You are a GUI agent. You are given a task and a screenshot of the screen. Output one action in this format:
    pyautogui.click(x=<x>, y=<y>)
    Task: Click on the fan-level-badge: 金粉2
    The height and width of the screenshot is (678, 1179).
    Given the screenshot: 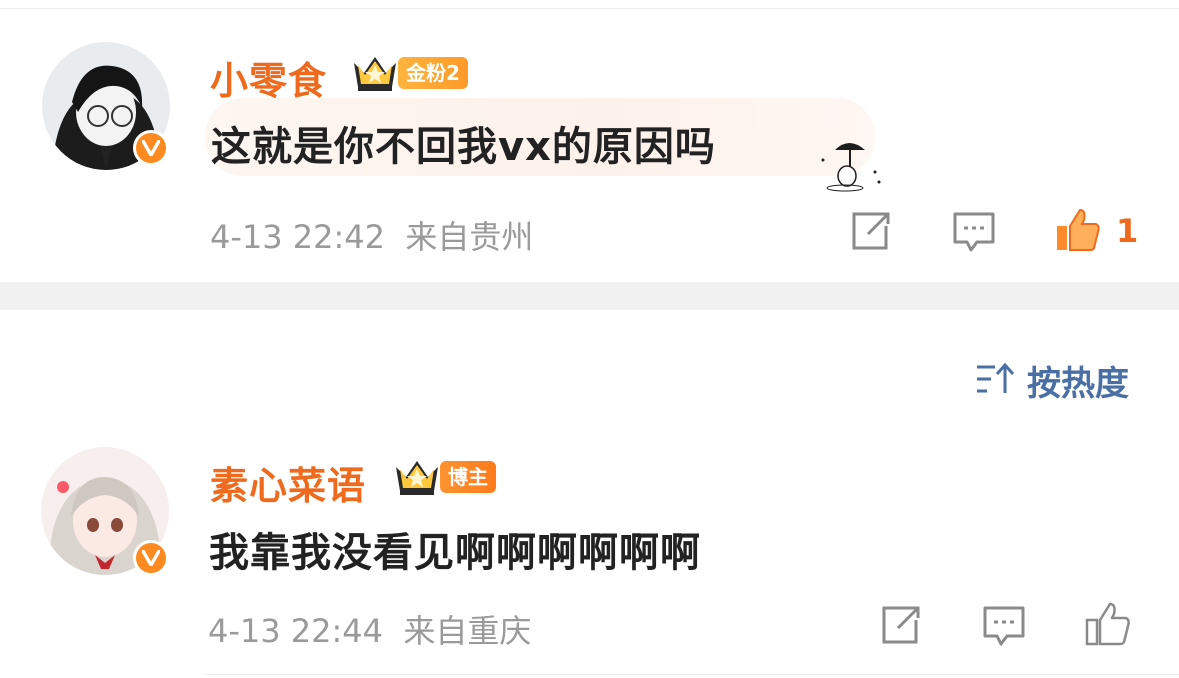 What is the action you would take?
    pyautogui.click(x=433, y=73)
    